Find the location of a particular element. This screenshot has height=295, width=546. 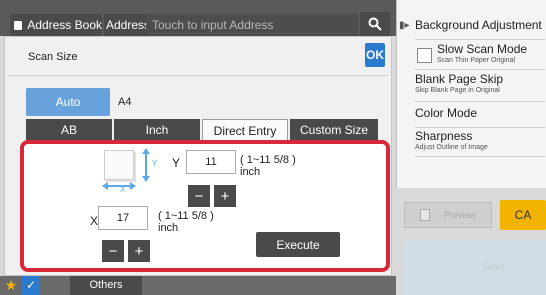

y-value-field: 11 is located at coordinates (211, 162).